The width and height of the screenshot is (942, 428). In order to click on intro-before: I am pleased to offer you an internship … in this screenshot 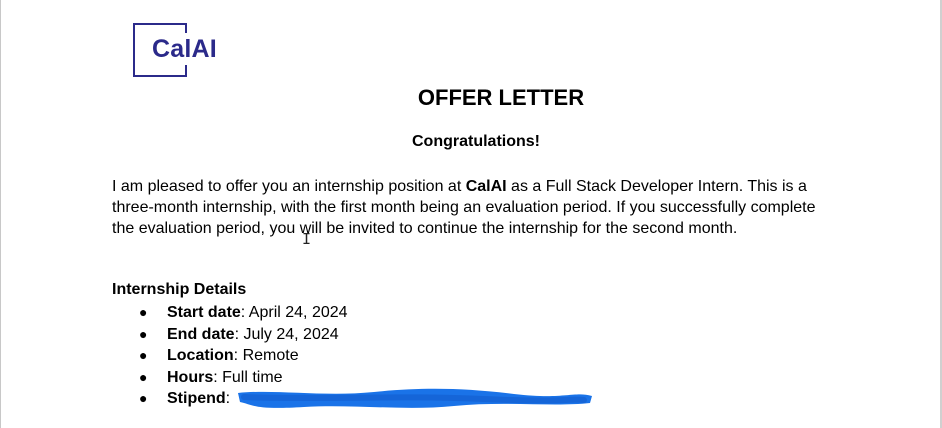, I will do `click(289, 186)`.